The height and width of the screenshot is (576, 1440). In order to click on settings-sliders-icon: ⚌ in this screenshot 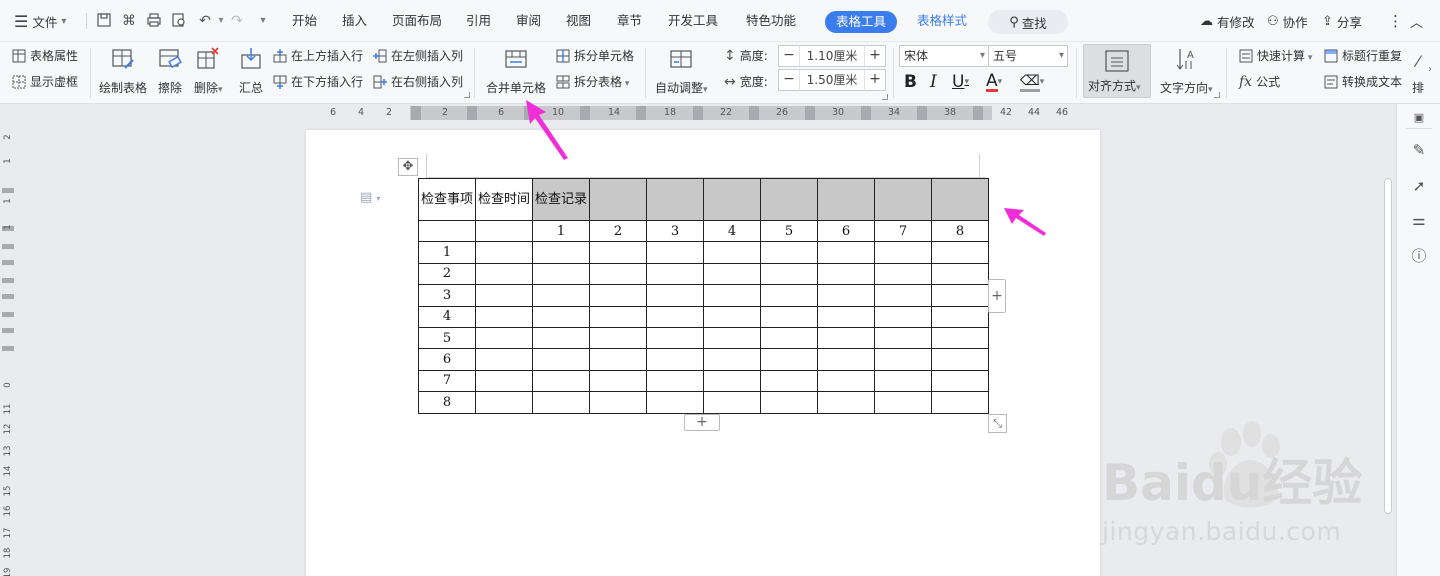, I will do `click(1419, 220)`.